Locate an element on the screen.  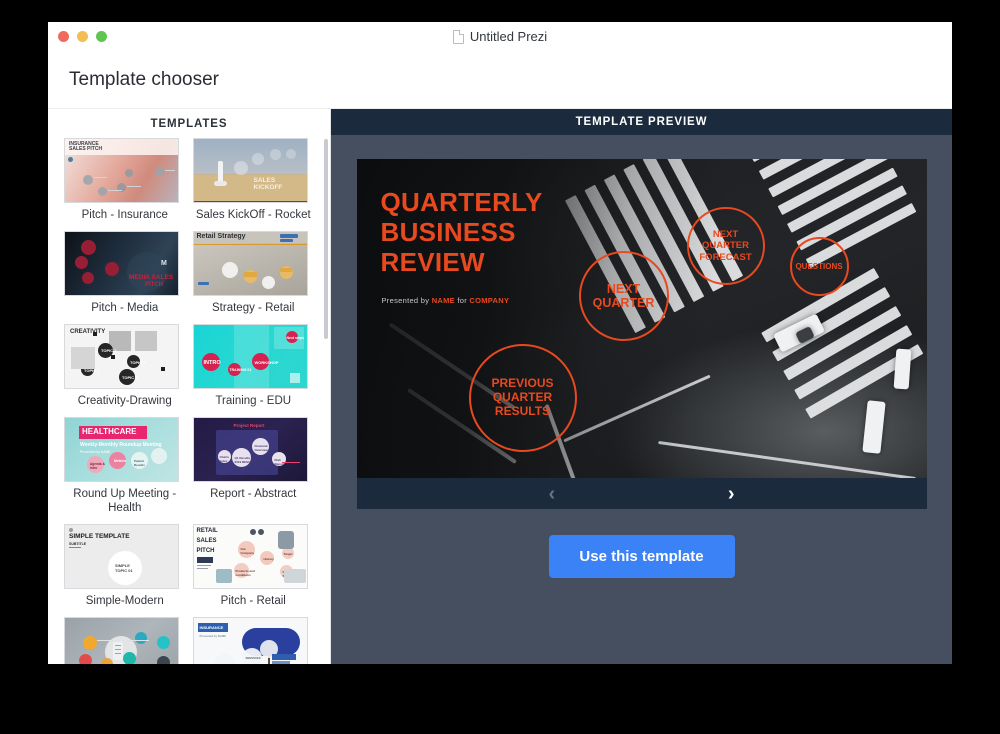
slide-circle-next-quarter: NEXT QUARTER is located at coordinates (623, 296).